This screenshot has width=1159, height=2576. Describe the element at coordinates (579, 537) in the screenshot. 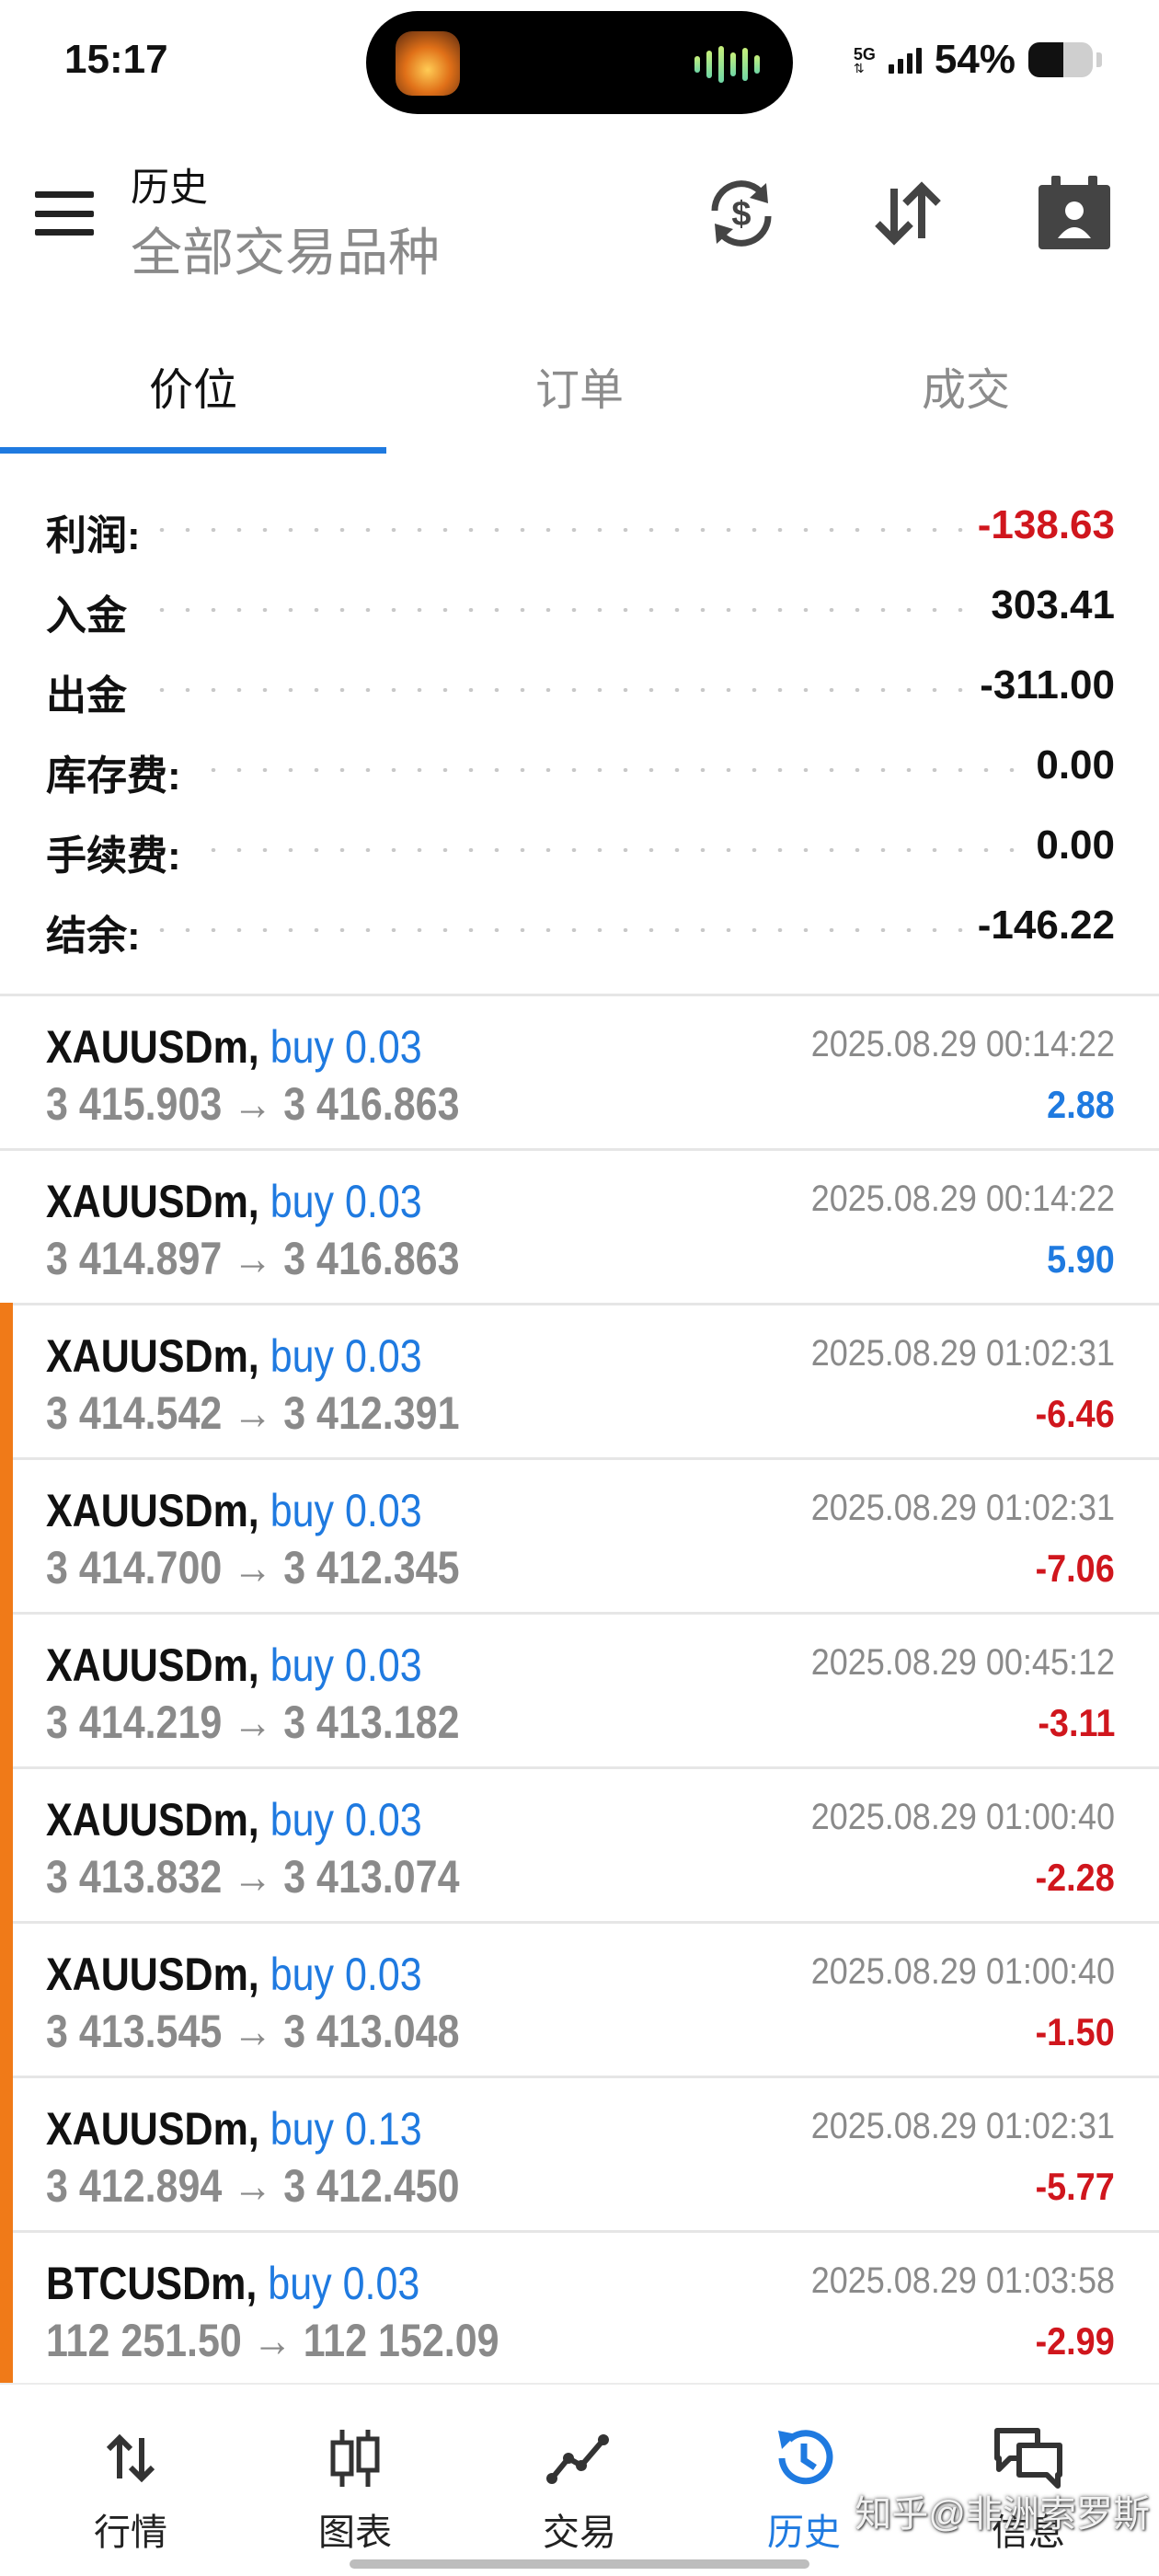

I see `summary-row-profit: 利润: -138.63` at that location.